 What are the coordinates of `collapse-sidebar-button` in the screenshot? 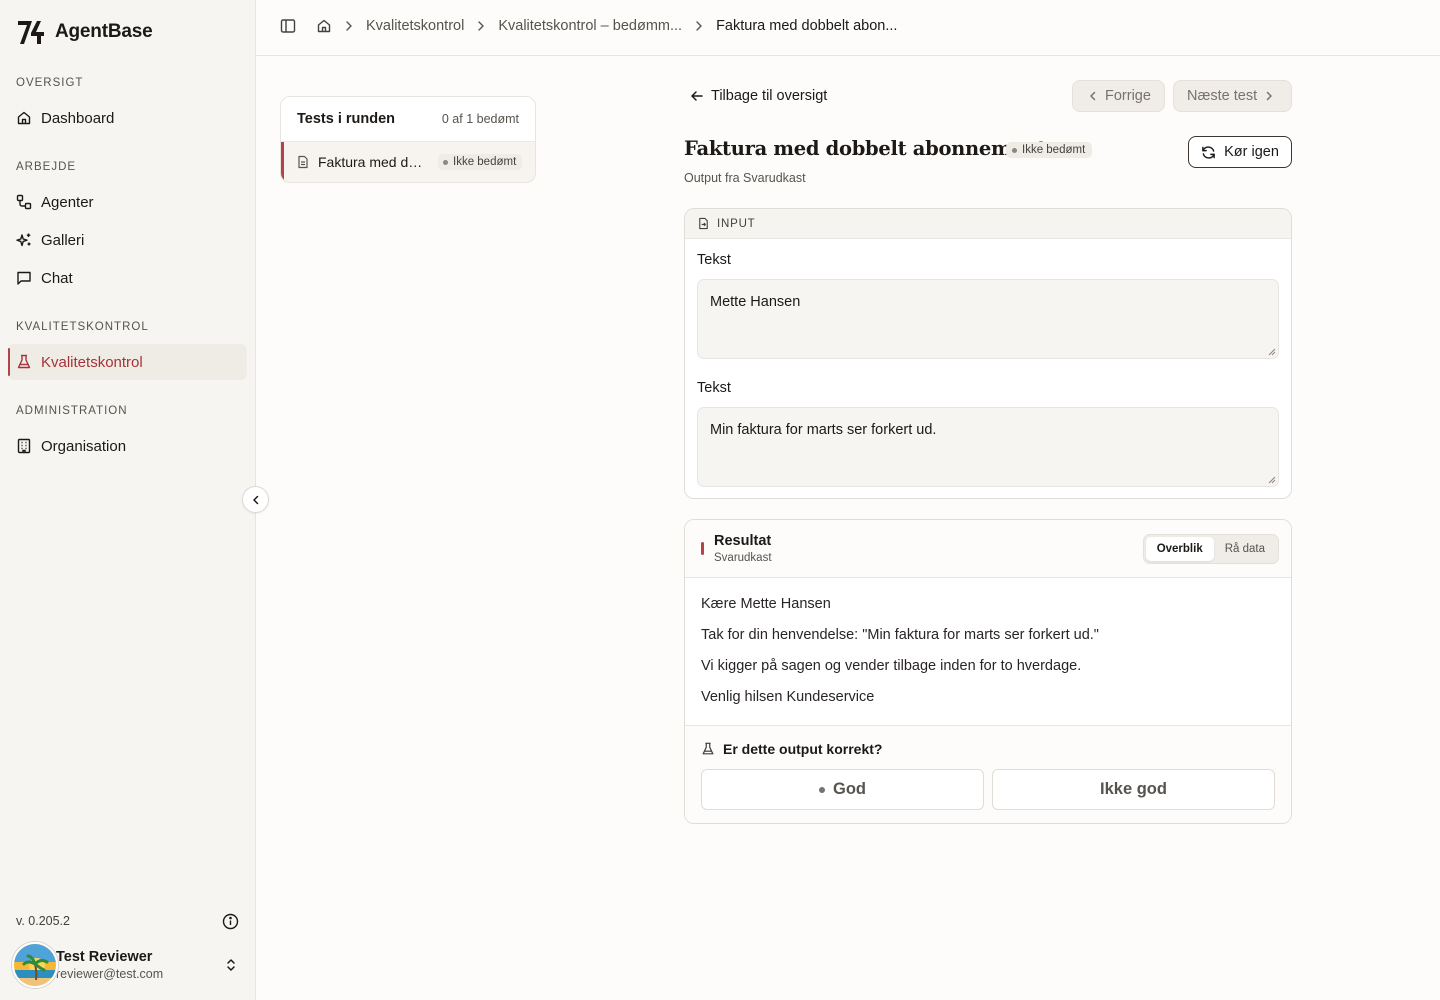 It's located at (255, 499).